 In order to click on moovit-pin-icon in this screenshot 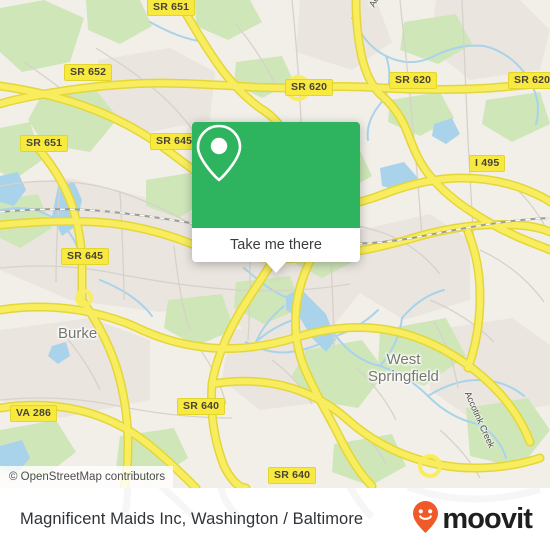, I will do `click(425, 519)`.